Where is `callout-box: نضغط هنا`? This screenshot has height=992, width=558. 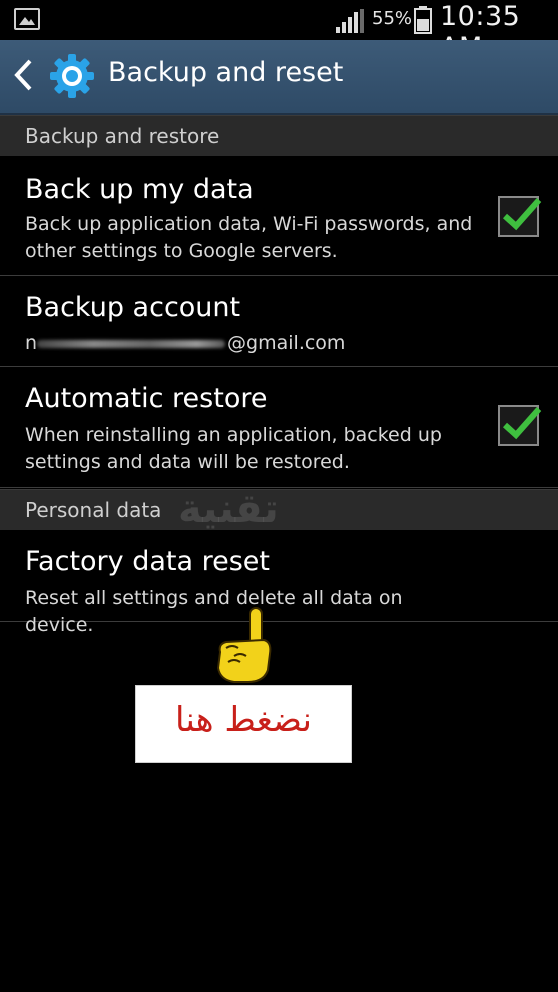 callout-box: نضغط هنا is located at coordinates (243, 724).